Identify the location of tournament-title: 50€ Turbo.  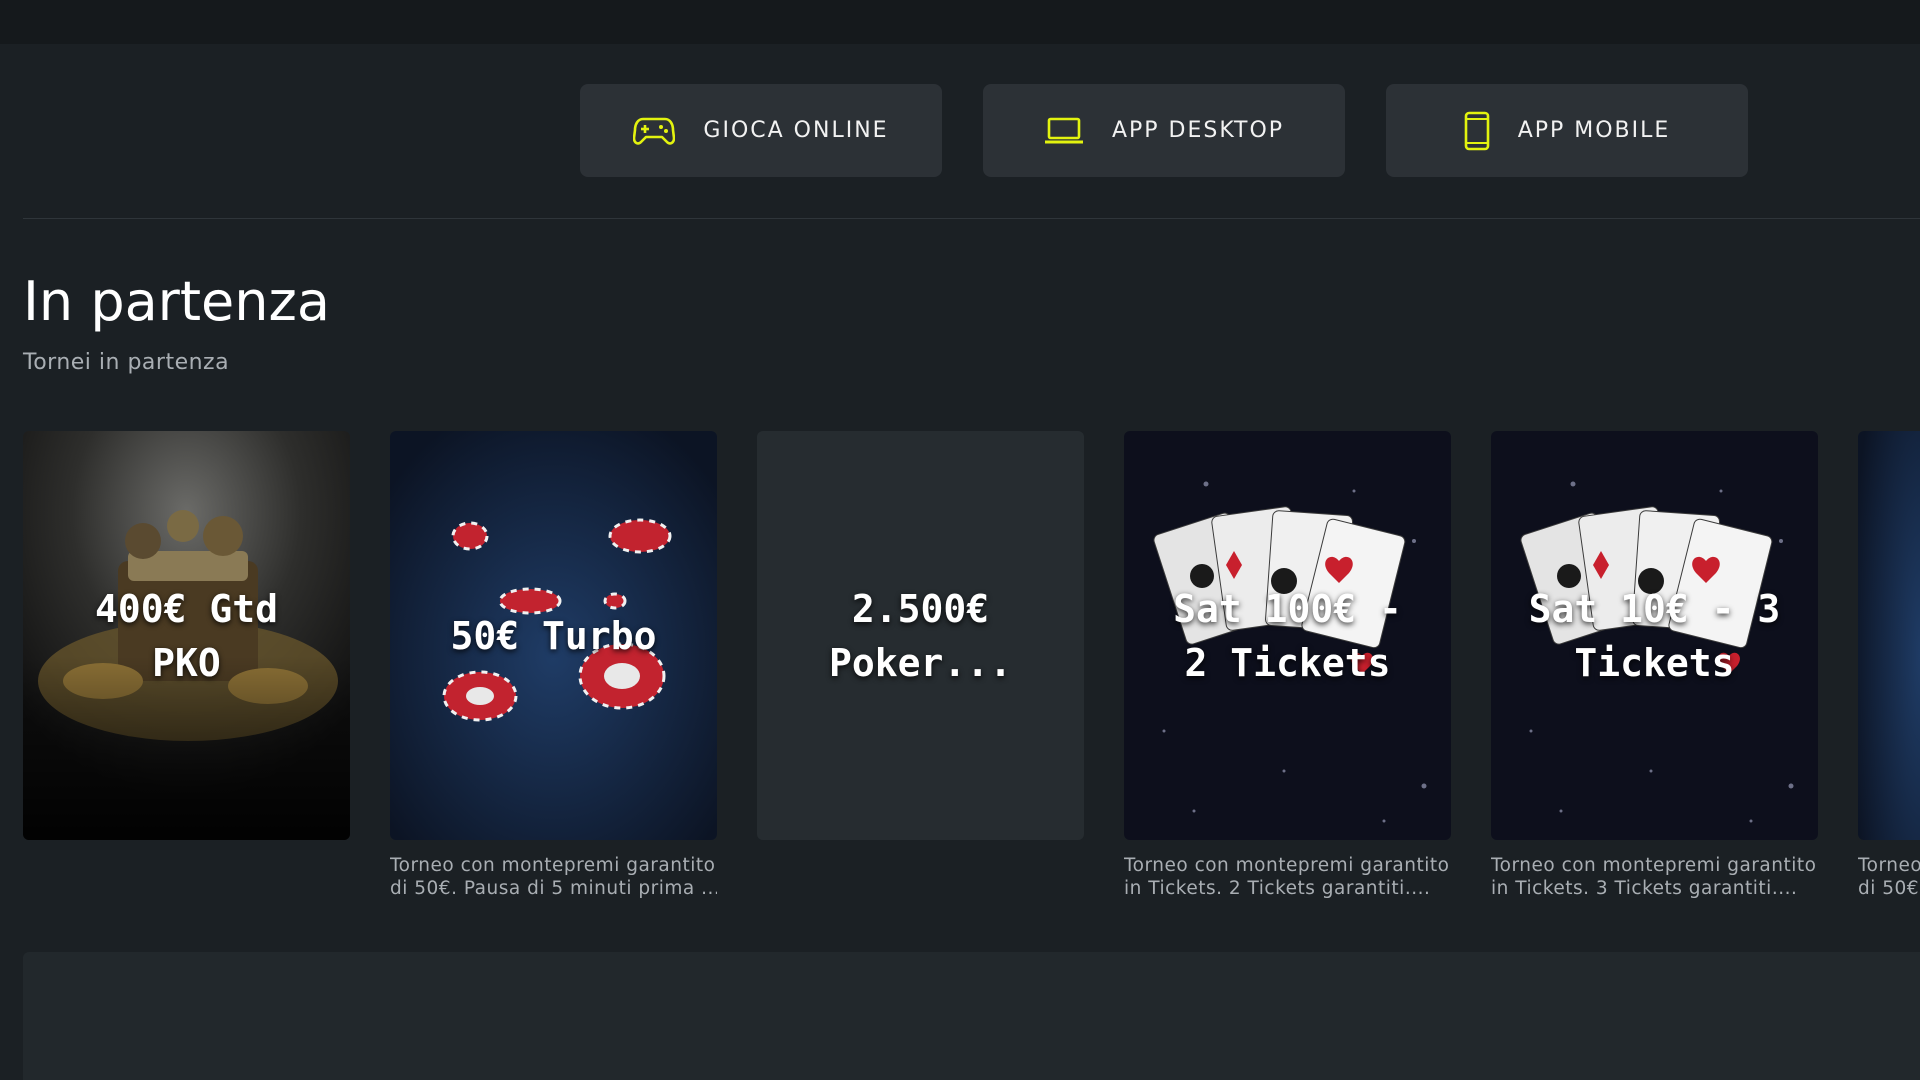
(554, 636).